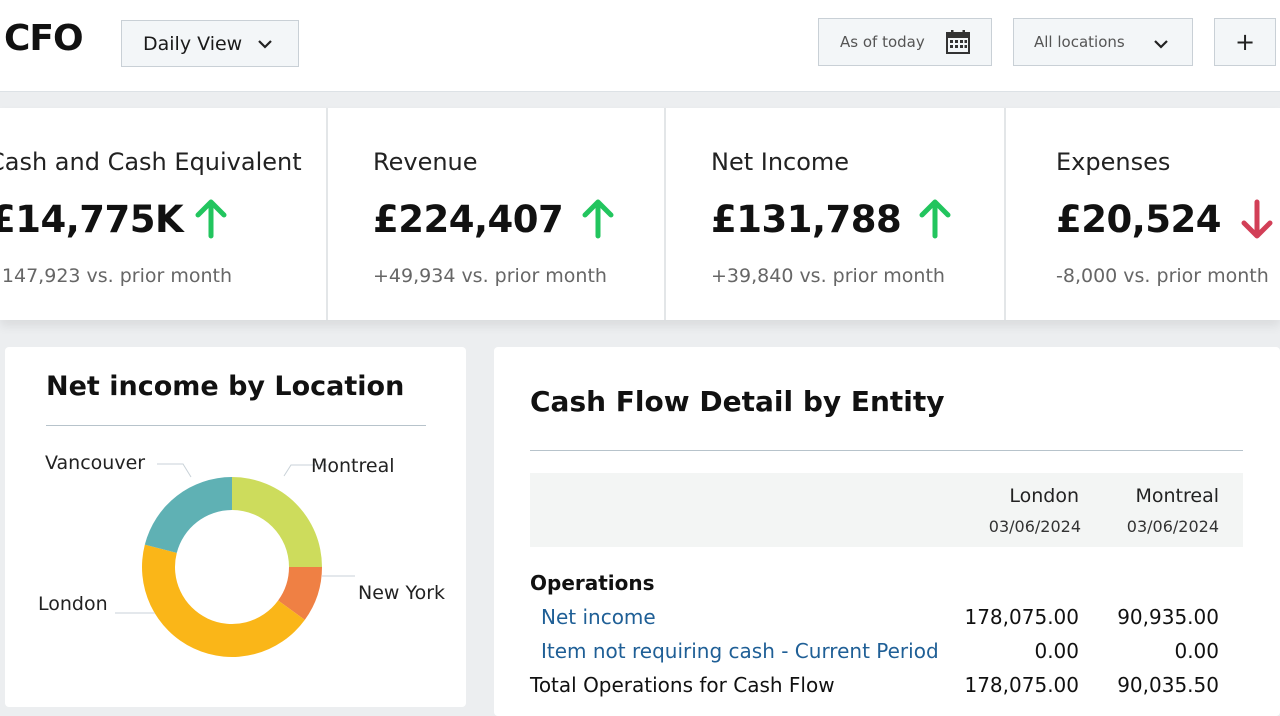 This screenshot has height=716, width=1280. I want to click on cell-value: 90,035.50, so click(1168, 685).